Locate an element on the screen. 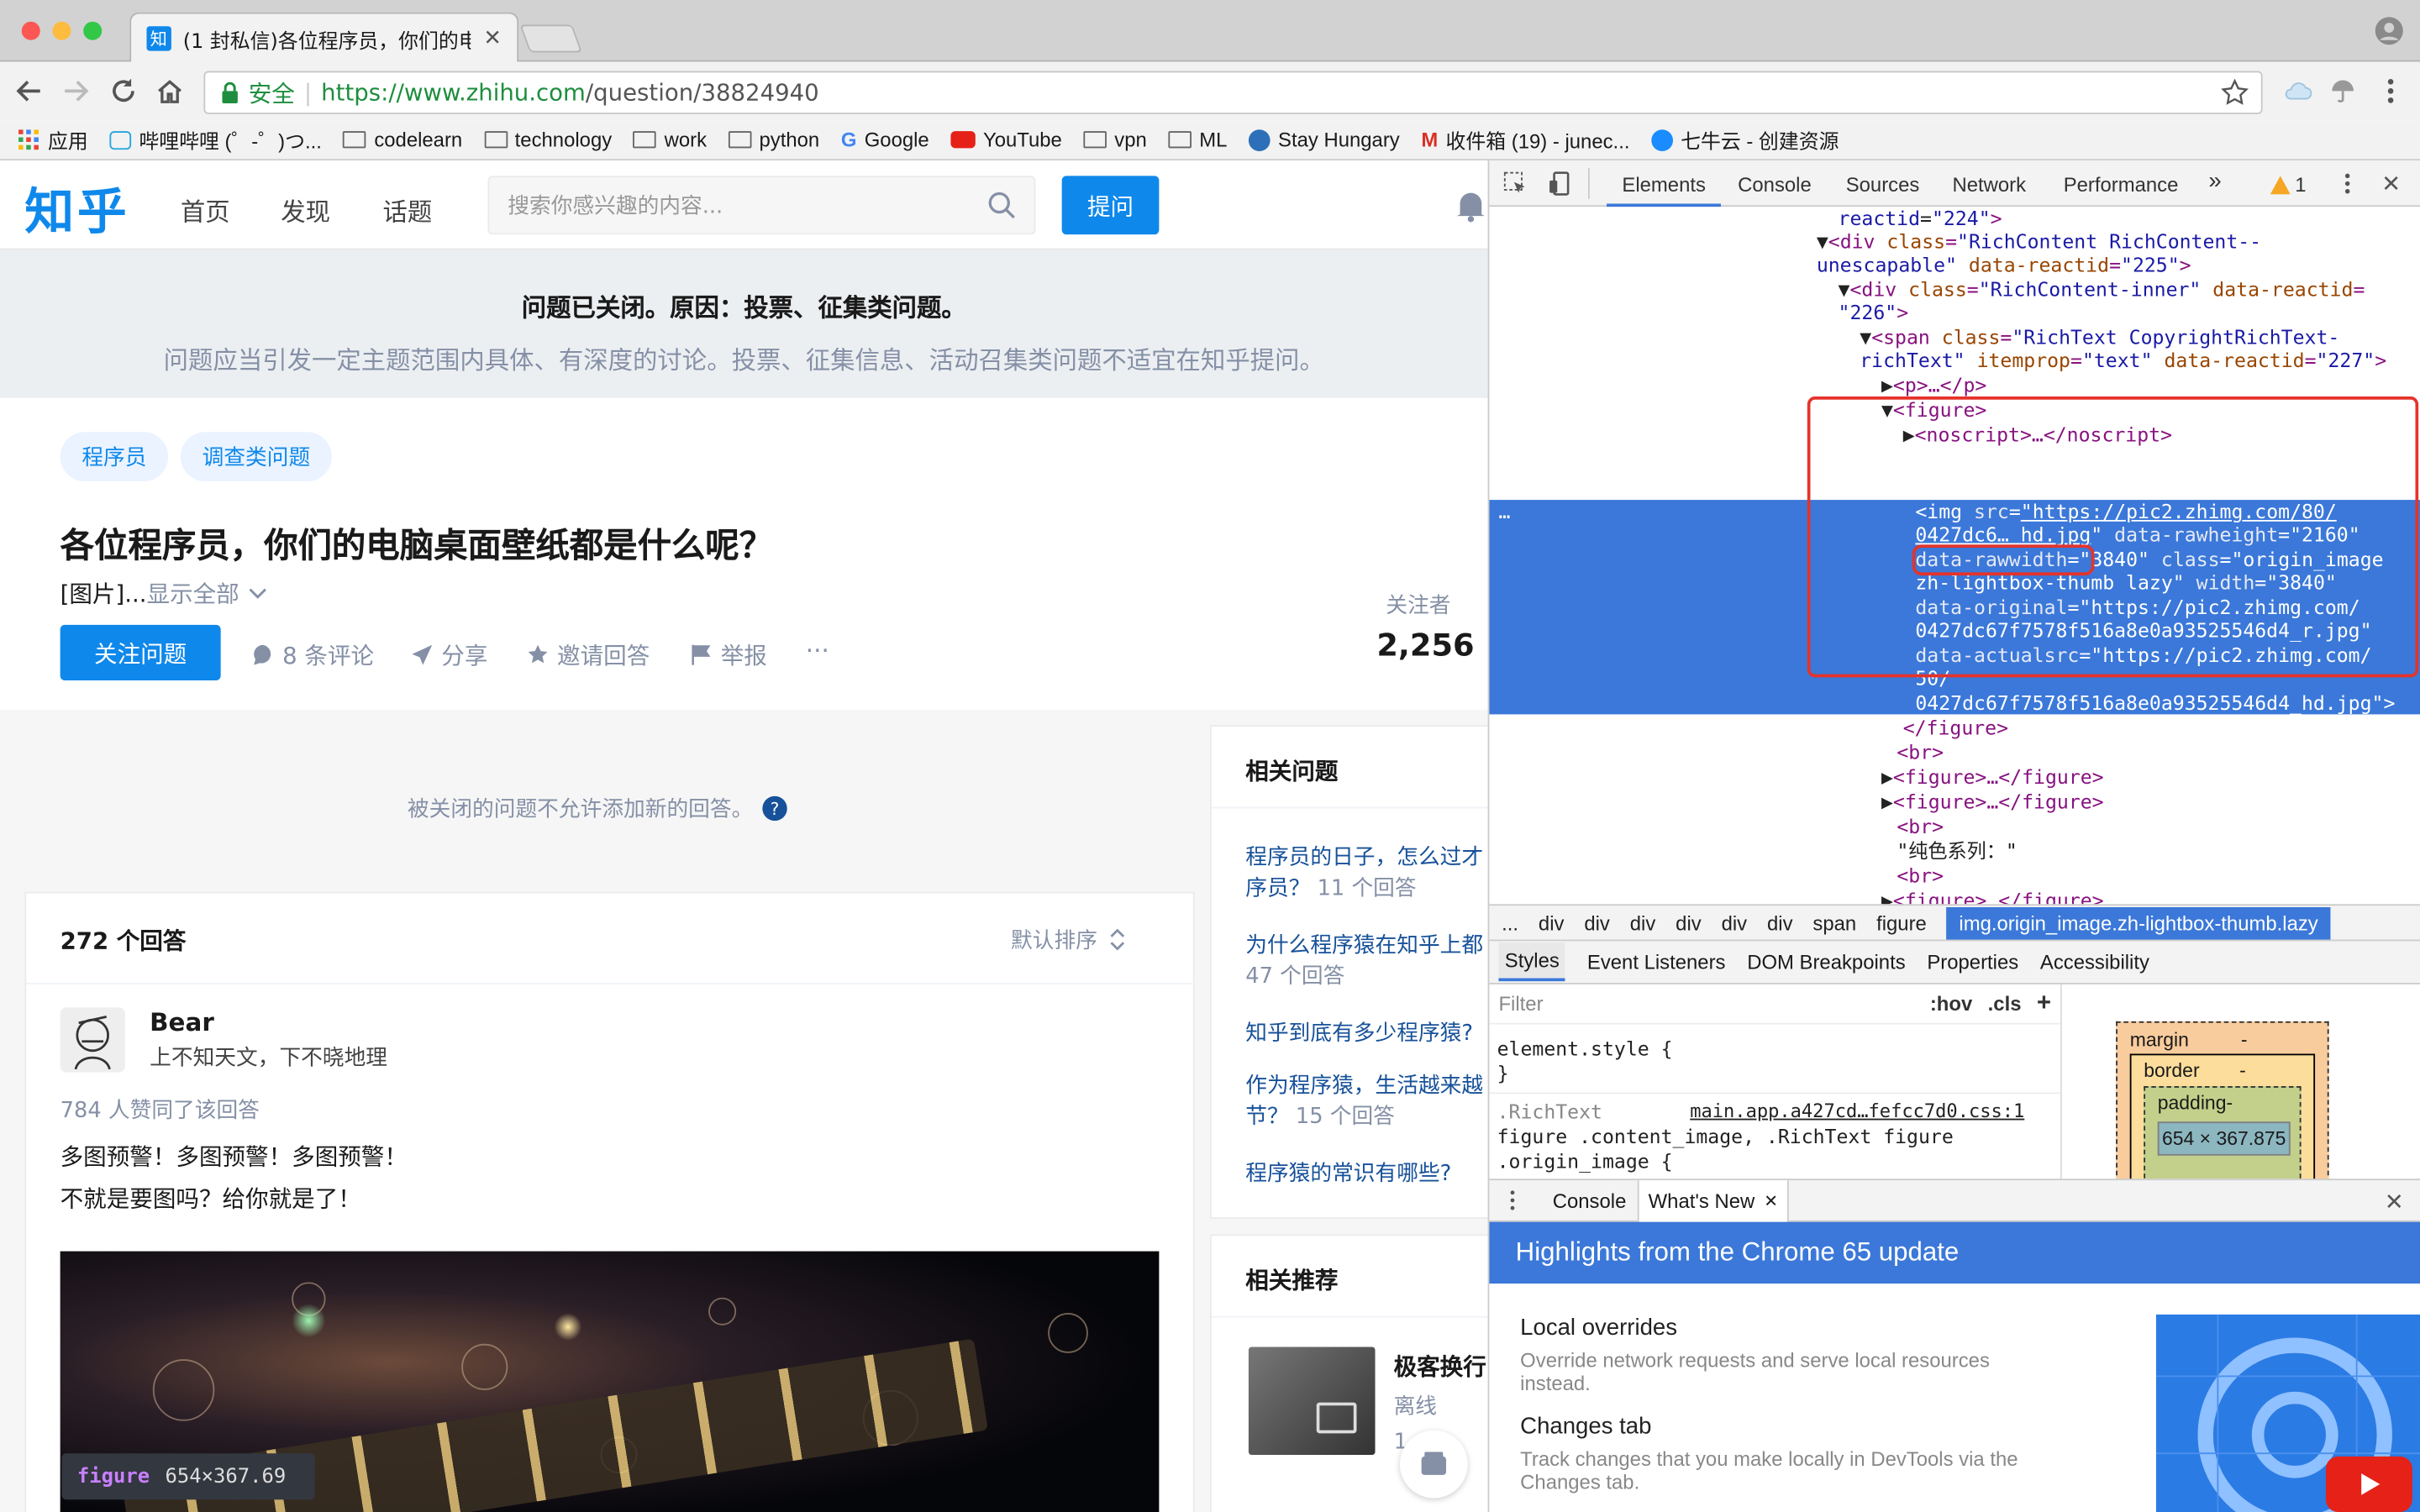 Image resolution: width=2420 pixels, height=1512 pixels. inspect-element-icon is located at coordinates (1515, 183).